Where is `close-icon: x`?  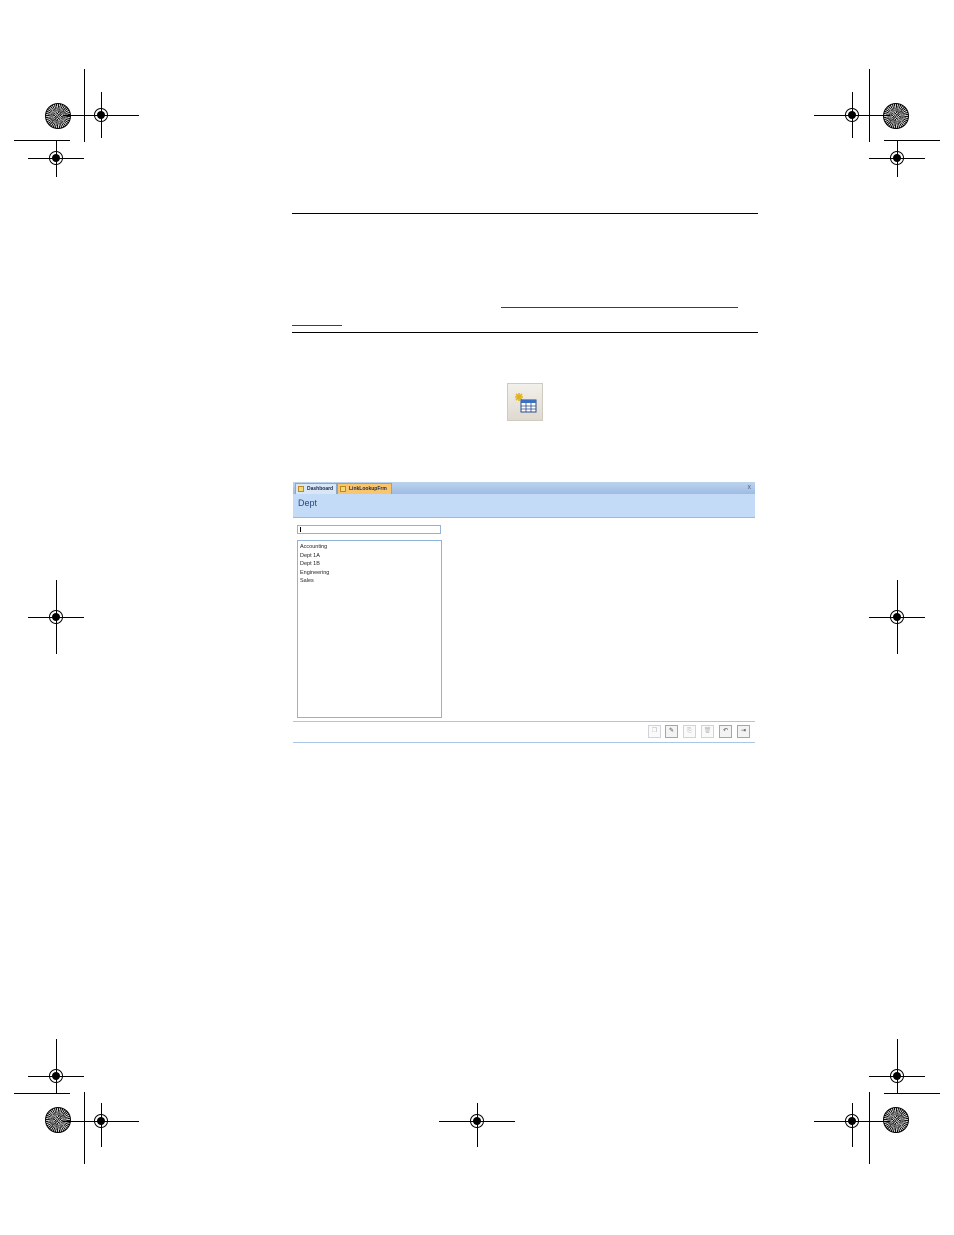 close-icon: x is located at coordinates (750, 487).